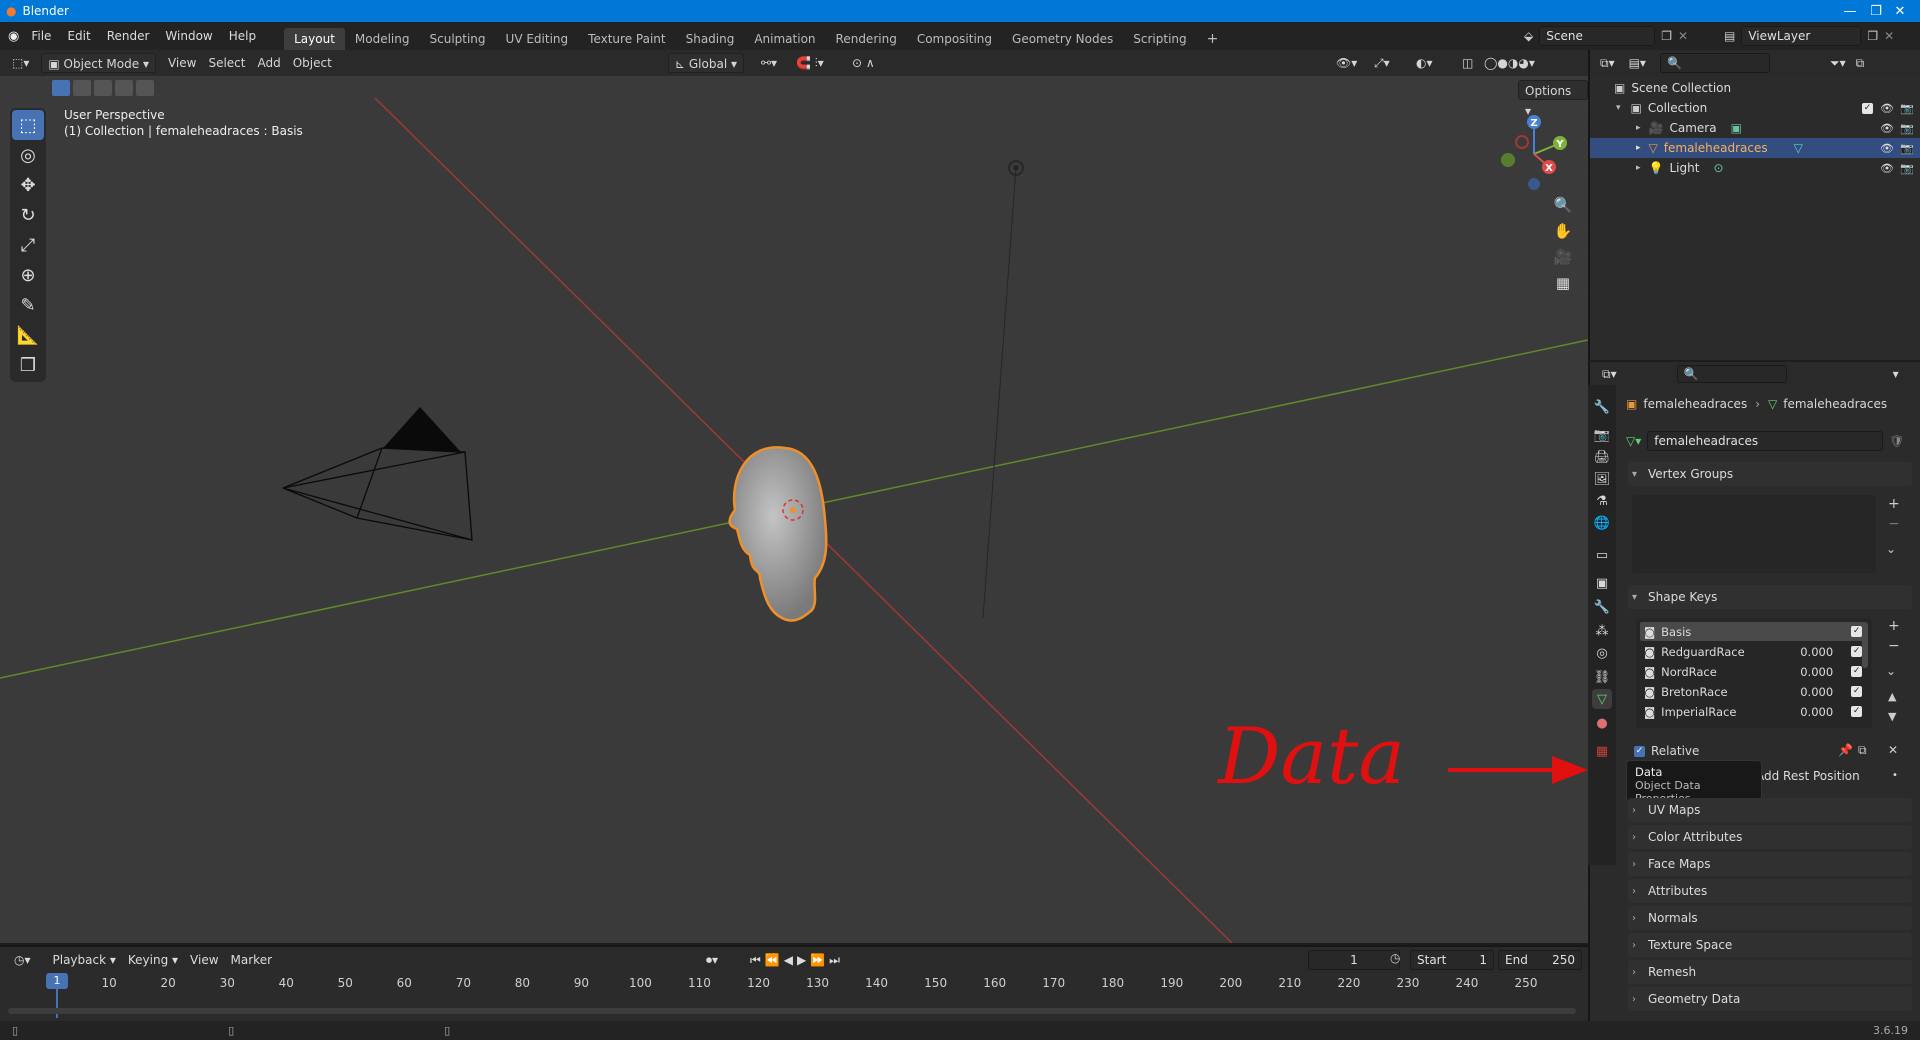  What do you see at coordinates (710, 39) in the screenshot?
I see `tab-shading: Shading` at bounding box center [710, 39].